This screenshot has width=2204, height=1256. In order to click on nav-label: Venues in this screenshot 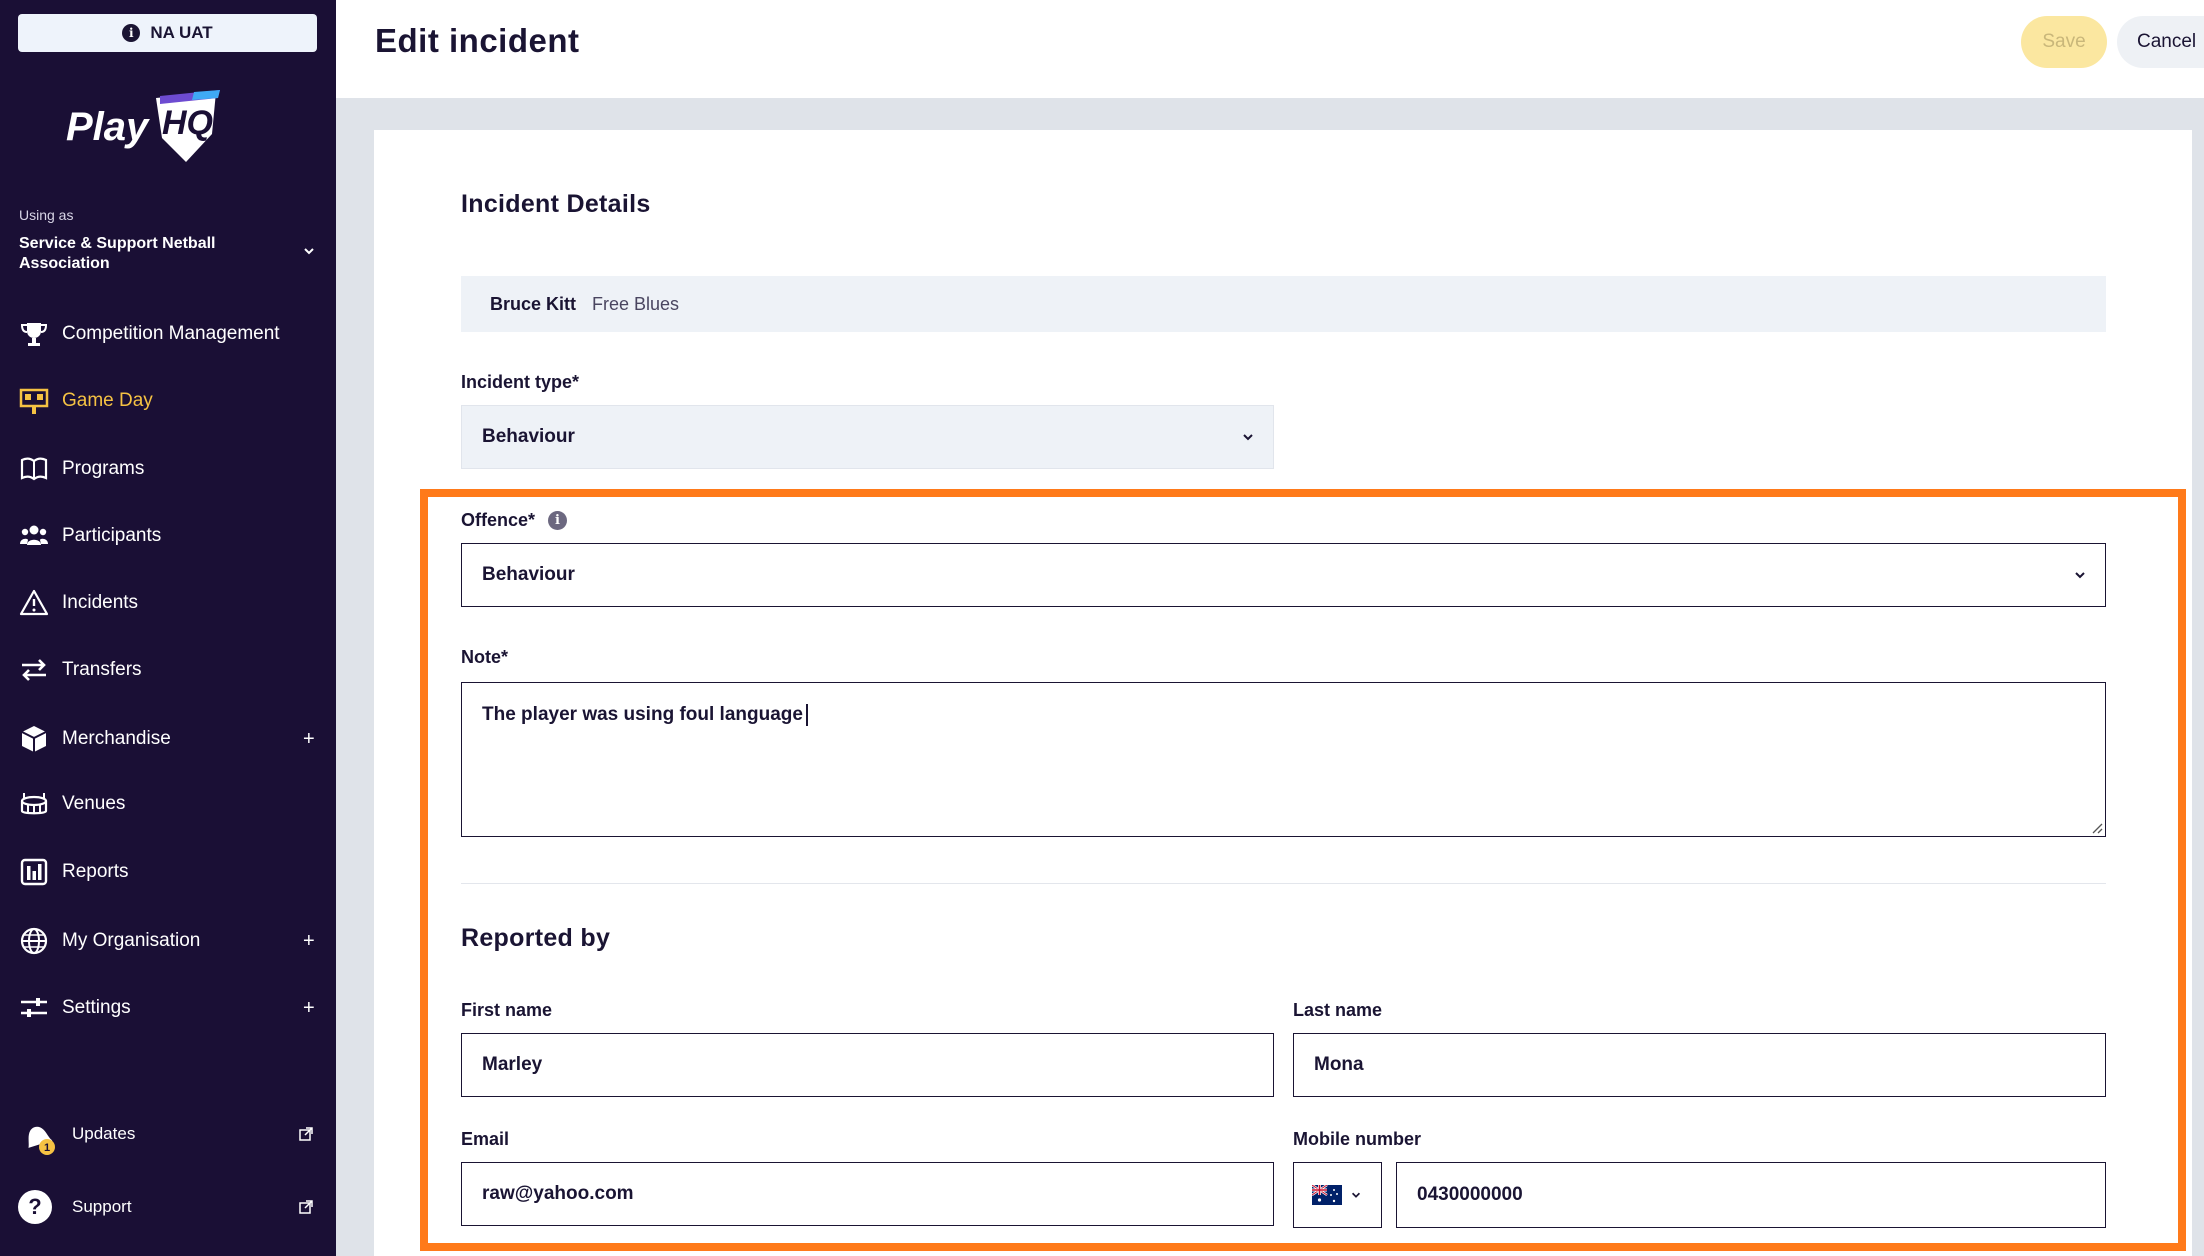, I will do `click(94, 803)`.